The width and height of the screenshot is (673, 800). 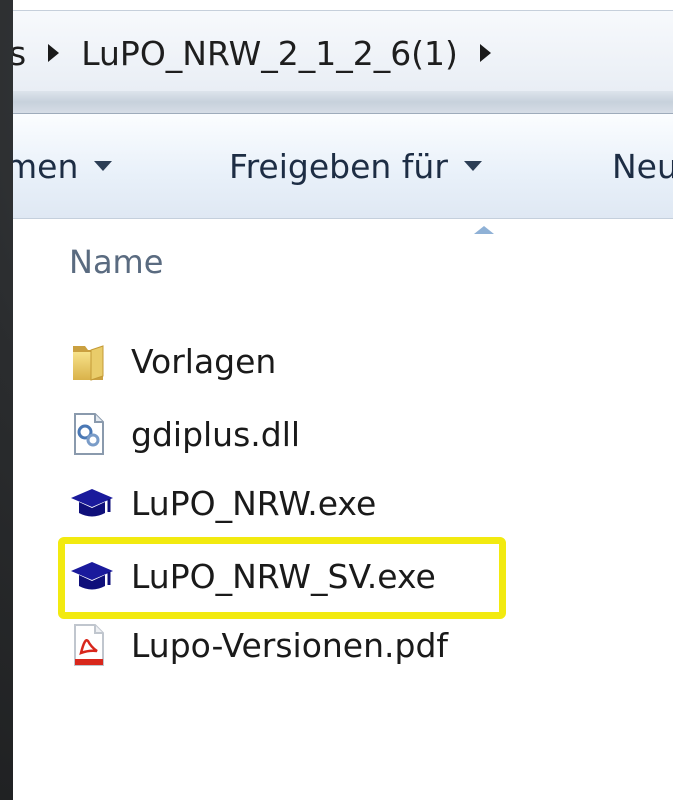 I want to click on toolbar-item-organize: men, so click(x=63, y=166).